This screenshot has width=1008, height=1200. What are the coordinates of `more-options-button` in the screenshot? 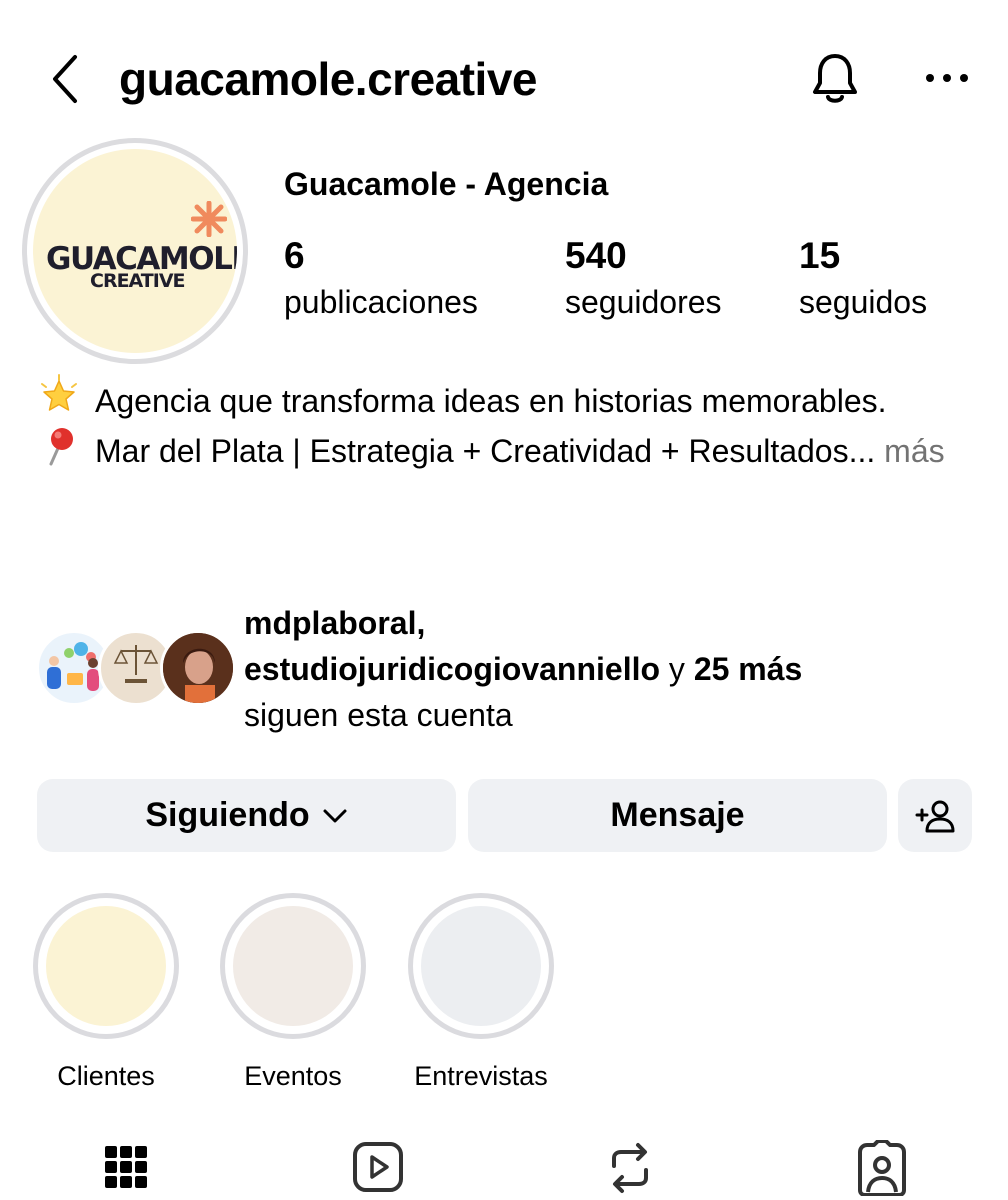 It's located at (947, 78).